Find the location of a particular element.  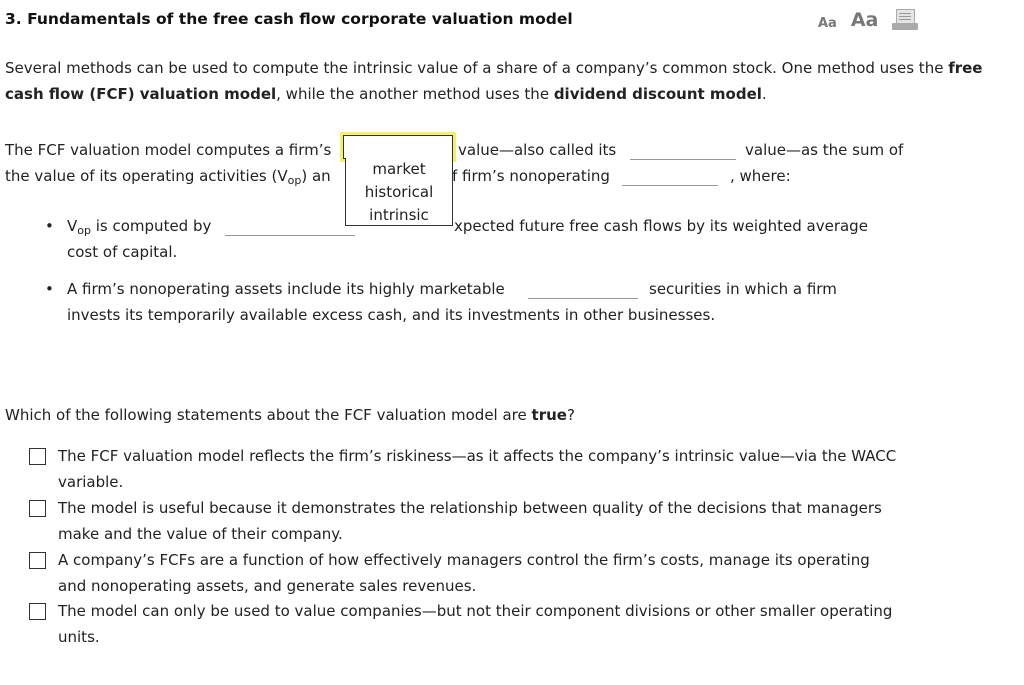

paragraph-text: value—also called its is located at coordinates (537, 150).